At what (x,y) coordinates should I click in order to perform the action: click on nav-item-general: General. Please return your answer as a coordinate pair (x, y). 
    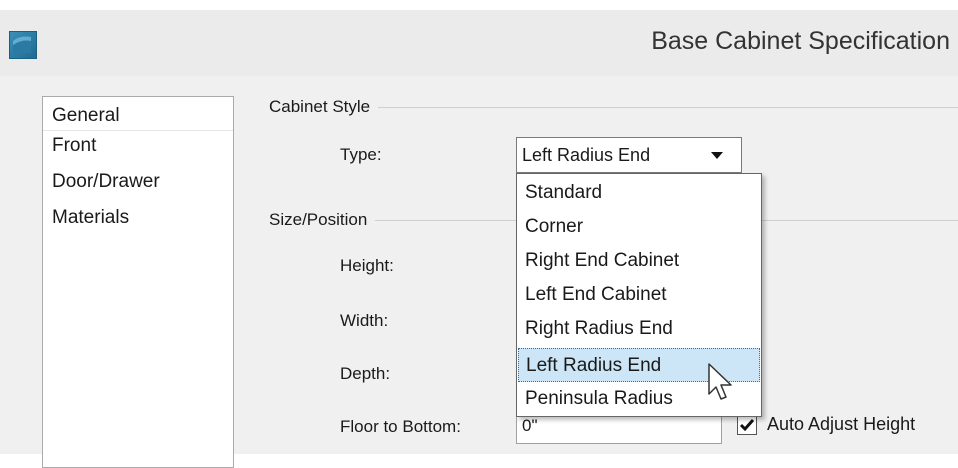
    Looking at the image, I should click on (138, 116).